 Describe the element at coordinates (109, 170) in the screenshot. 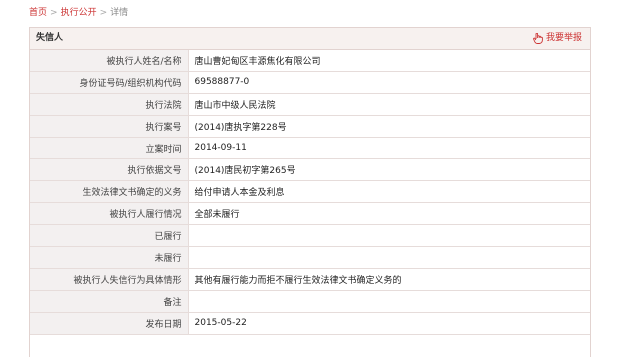

I see `row-label: 执行依据文号` at that location.